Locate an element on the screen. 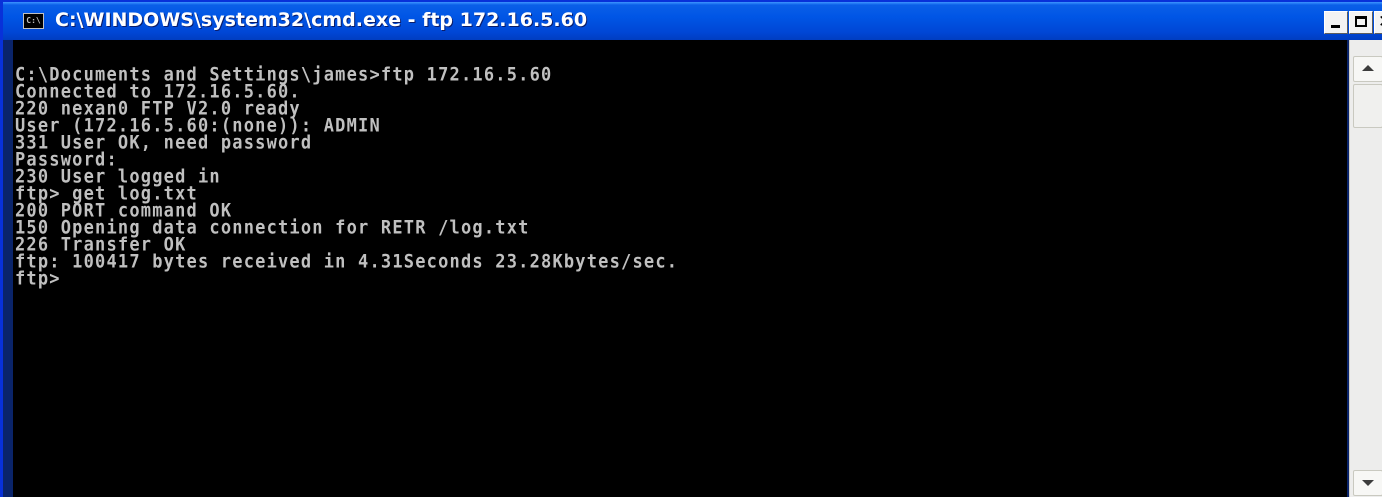 The image size is (1382, 497). minimize-icon is located at coordinates (1335, 26).